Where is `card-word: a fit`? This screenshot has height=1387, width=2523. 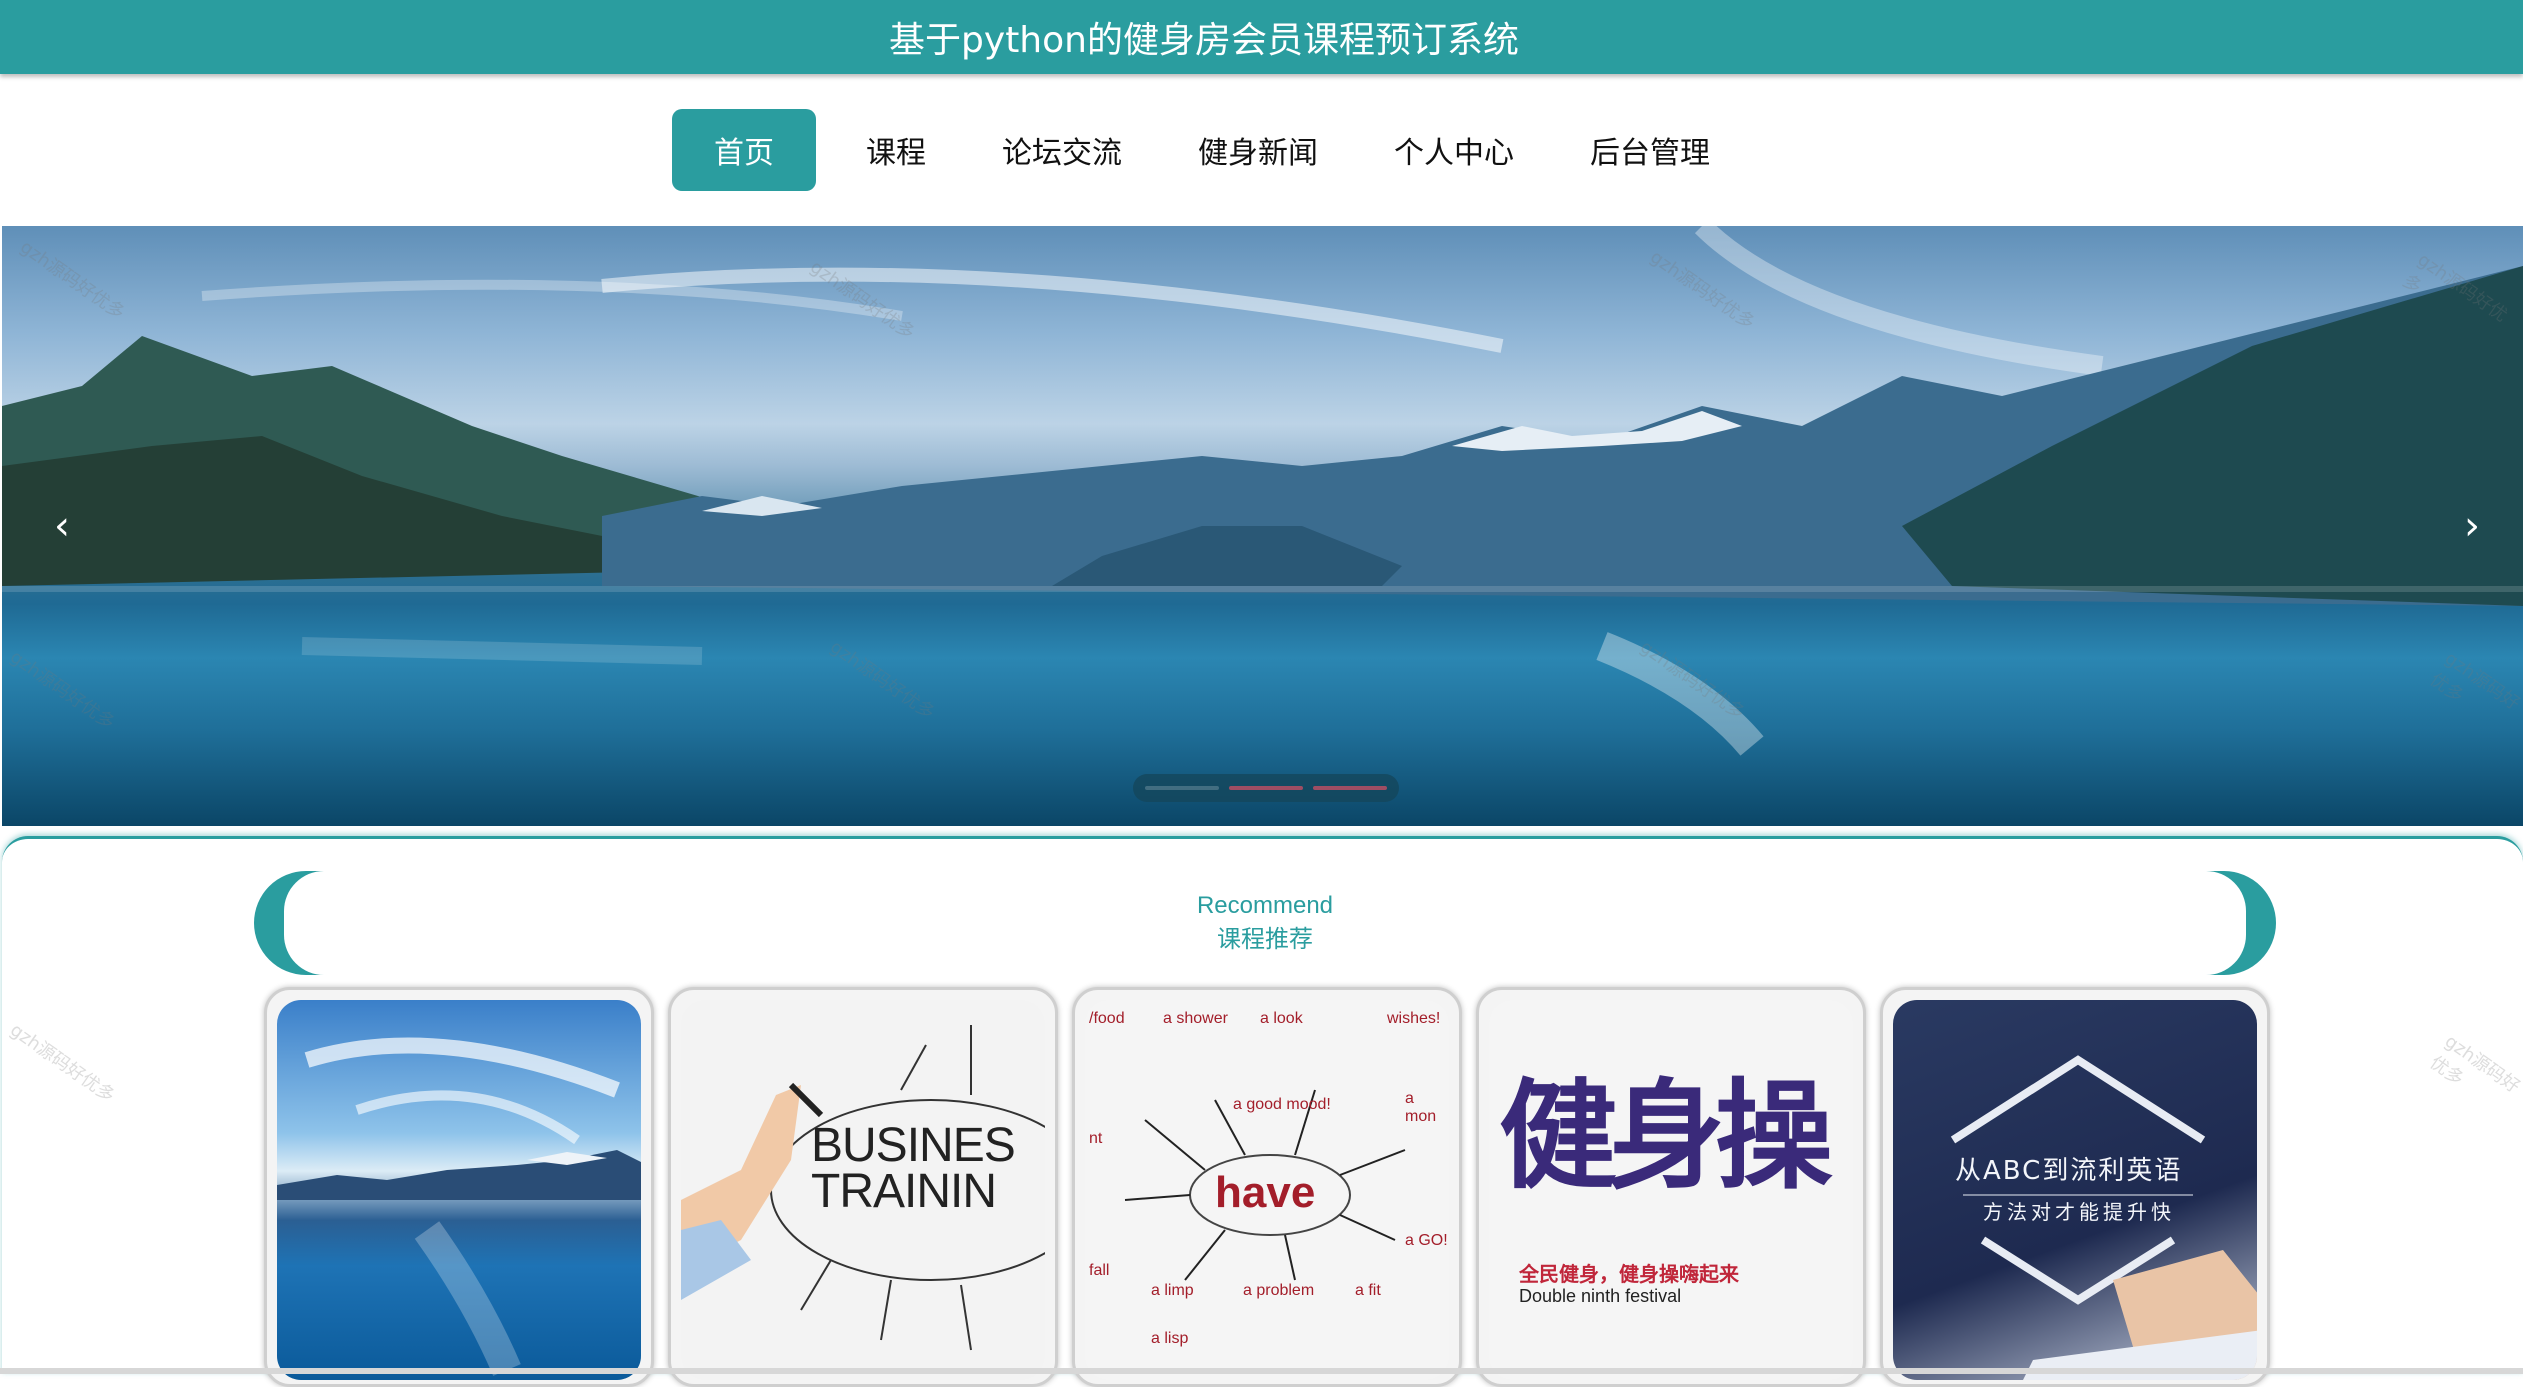 card-word: a fit is located at coordinates (1368, 1290).